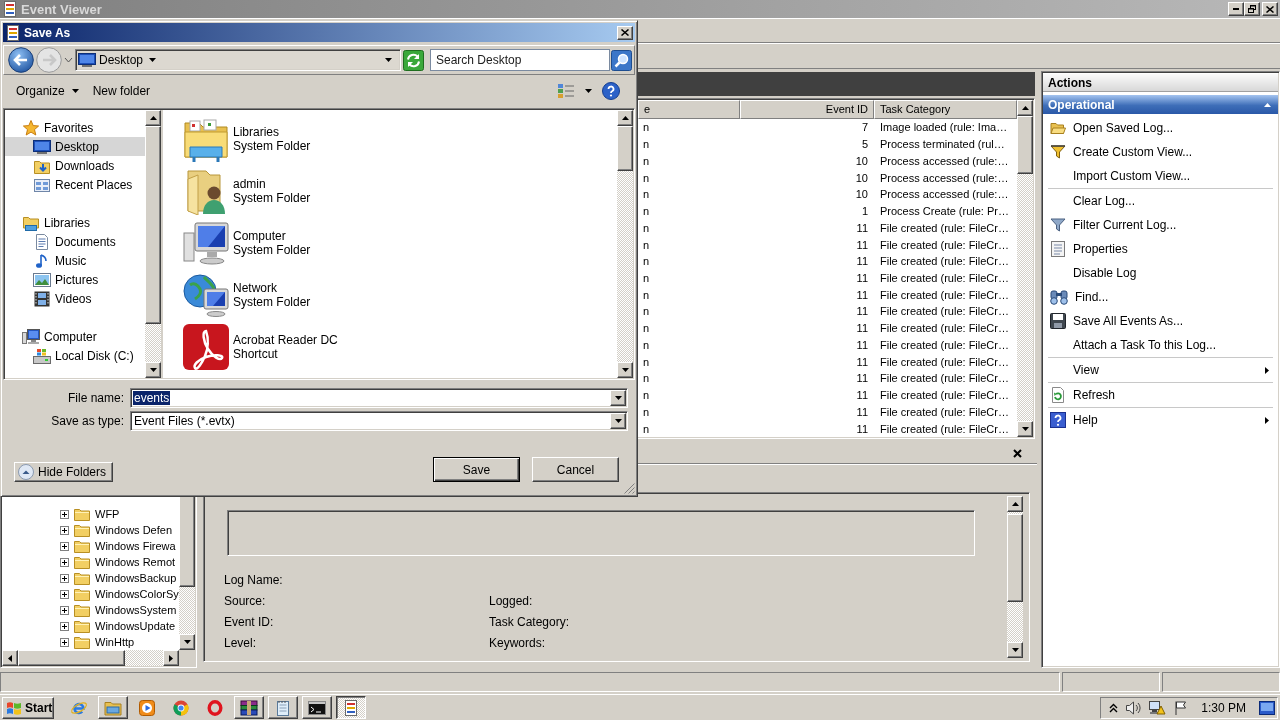 This screenshot has width=1280, height=720. What do you see at coordinates (807, 109) in the screenshot?
I see `column-header: Event ID` at bounding box center [807, 109].